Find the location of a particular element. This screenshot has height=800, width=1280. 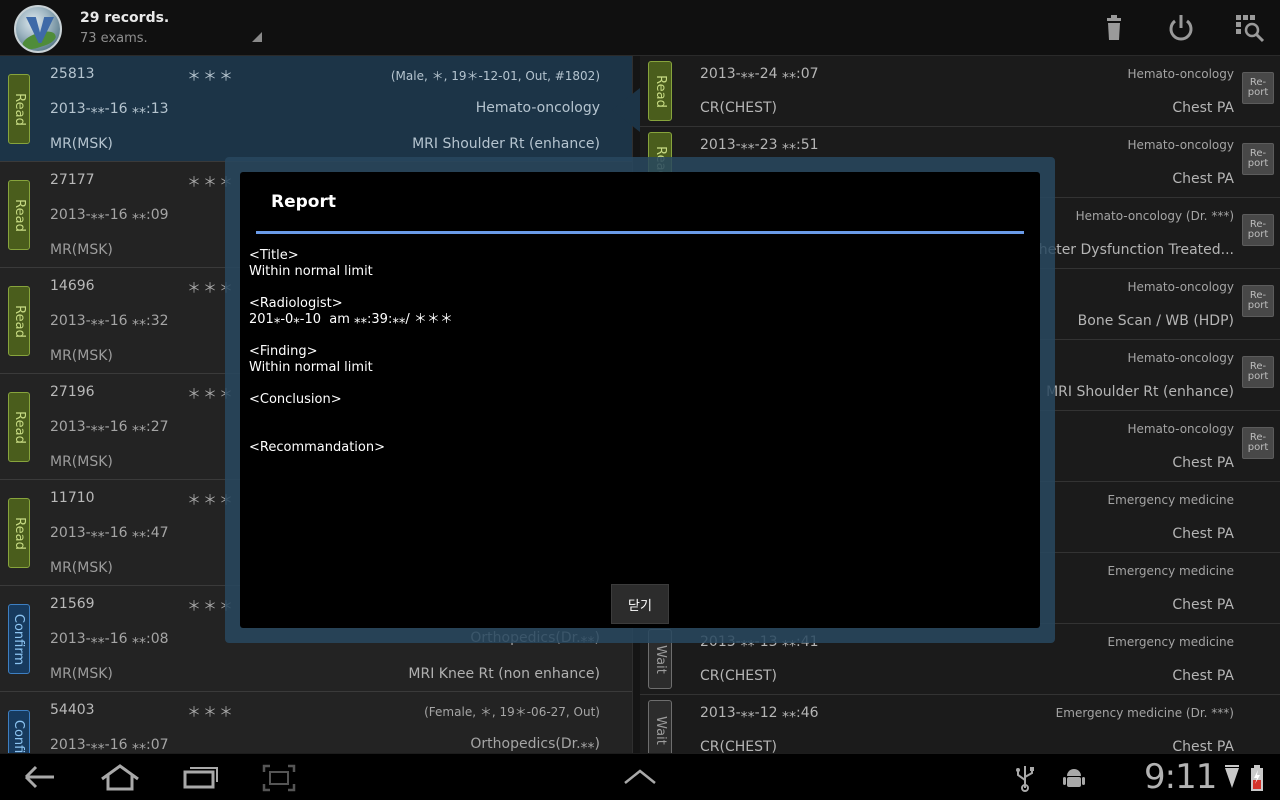

dialog-divider is located at coordinates (640, 232).